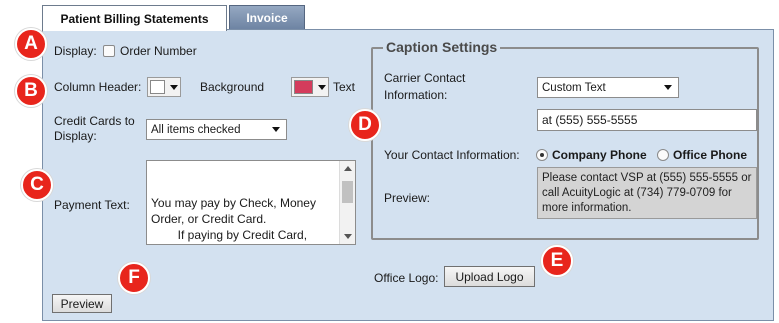  What do you see at coordinates (94, 121) in the screenshot?
I see `credit-cards-label-line1: Credit Cards to` at bounding box center [94, 121].